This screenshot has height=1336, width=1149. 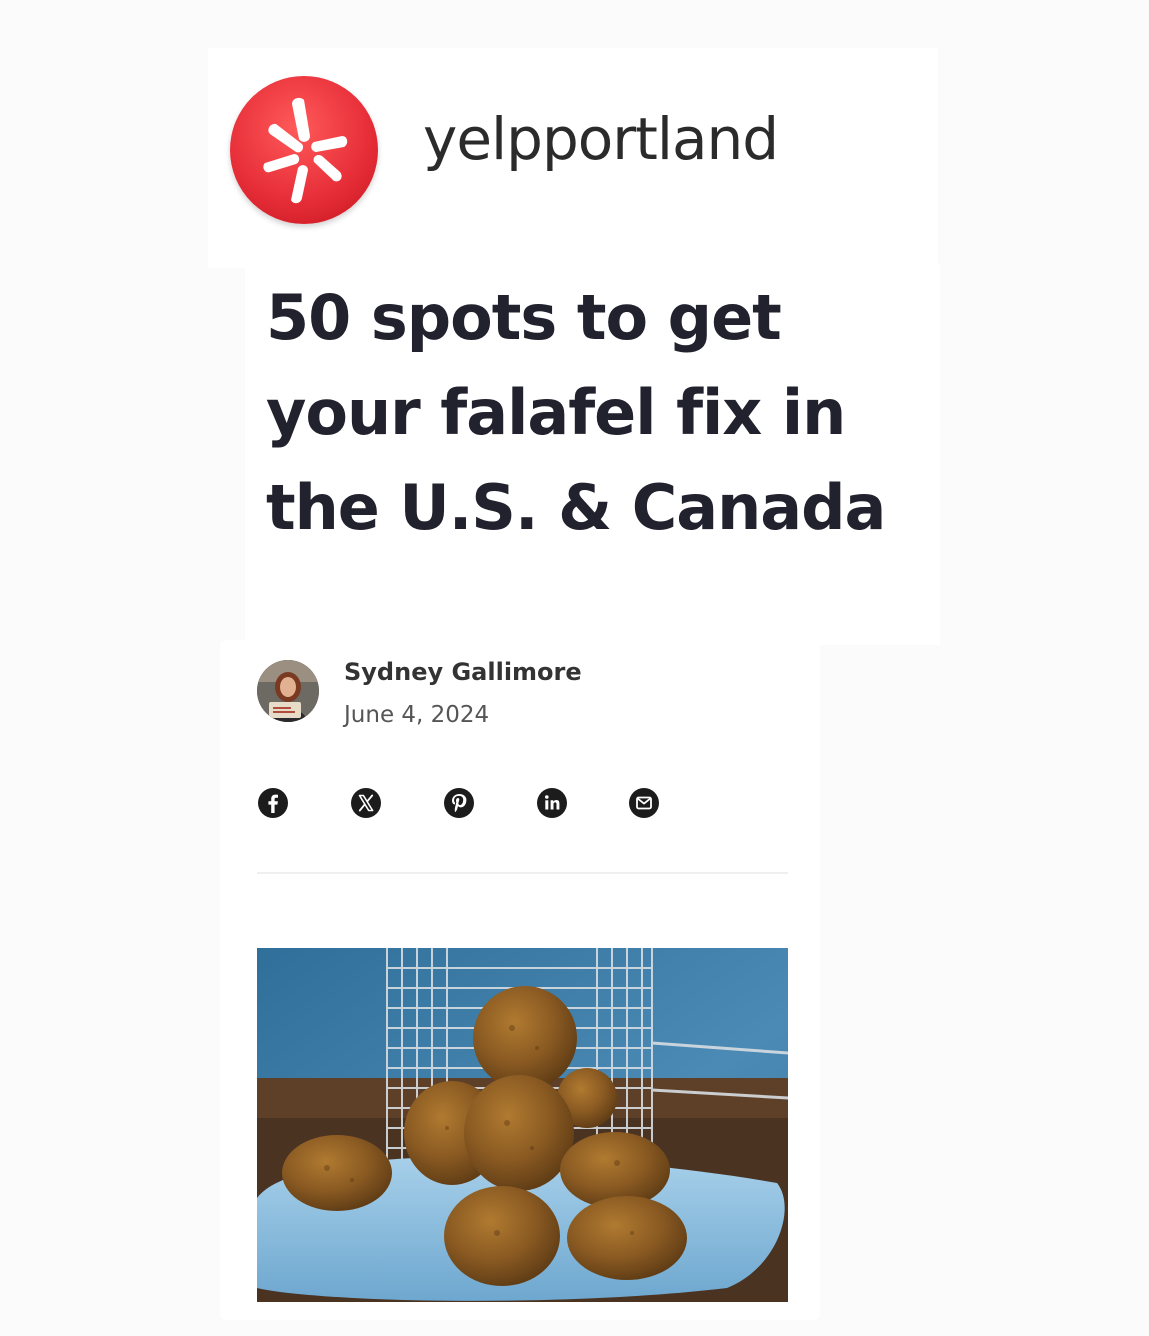 I want to click on pinterest-icon, so click(x=459, y=803).